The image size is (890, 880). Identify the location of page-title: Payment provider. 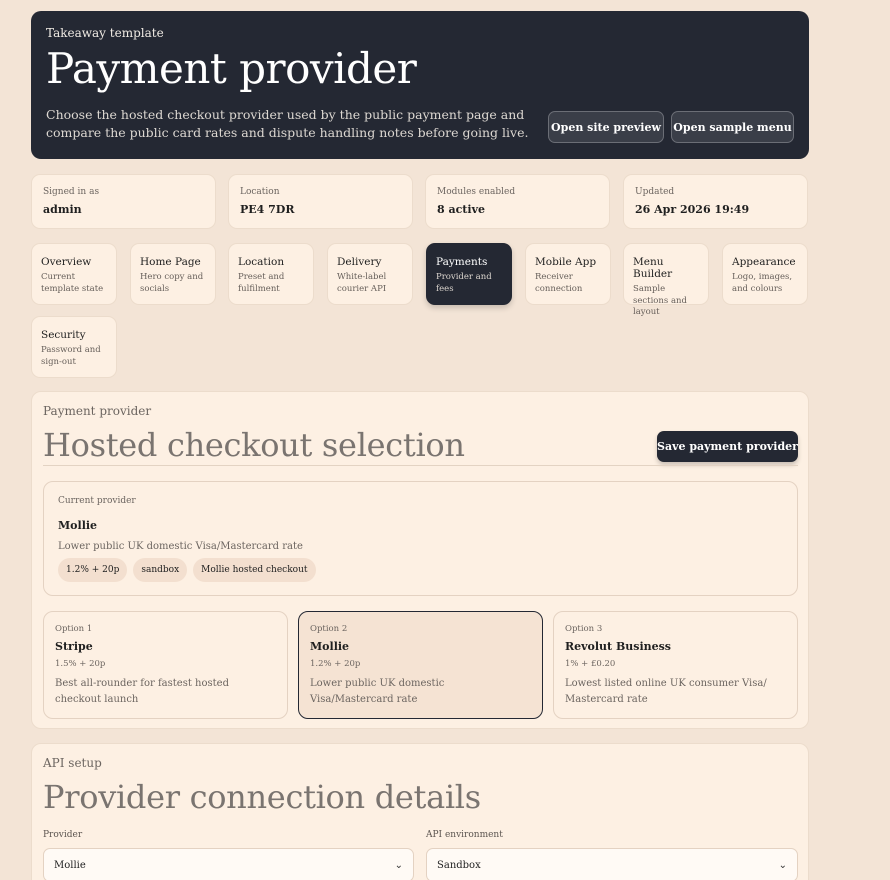
(231, 68).